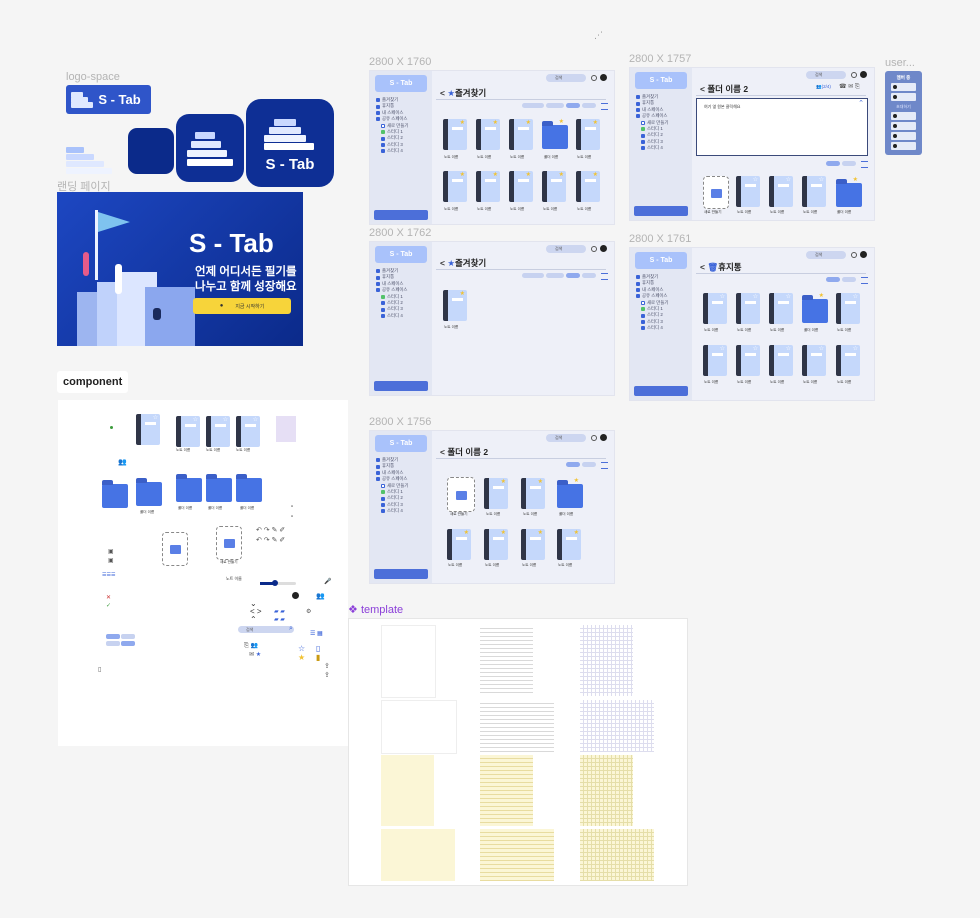 This screenshot has width=980, height=918. I want to click on misc-icons: ⎘ 👥 ✉ ★, so click(252, 651).